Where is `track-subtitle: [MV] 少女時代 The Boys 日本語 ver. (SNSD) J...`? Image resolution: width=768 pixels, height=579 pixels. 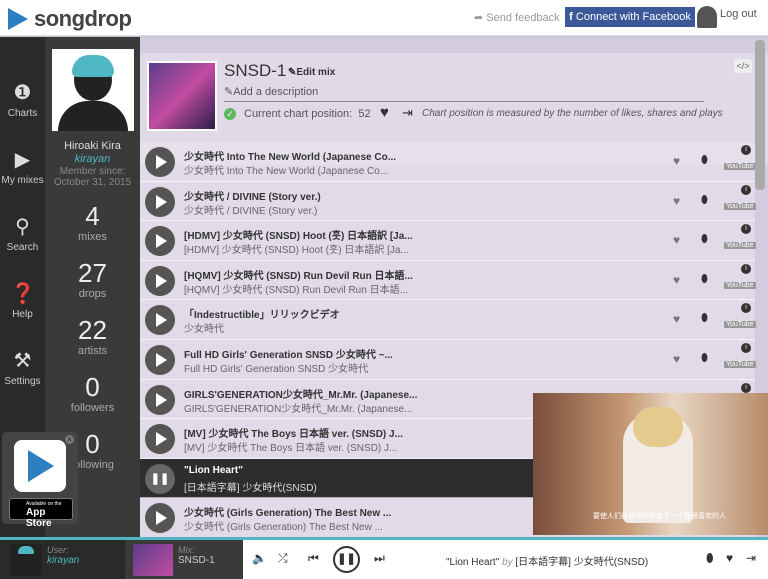
track-subtitle: [MV] 少女時代 The Boys 日本語 ver. (SNSD) J... is located at coordinates (291, 449).